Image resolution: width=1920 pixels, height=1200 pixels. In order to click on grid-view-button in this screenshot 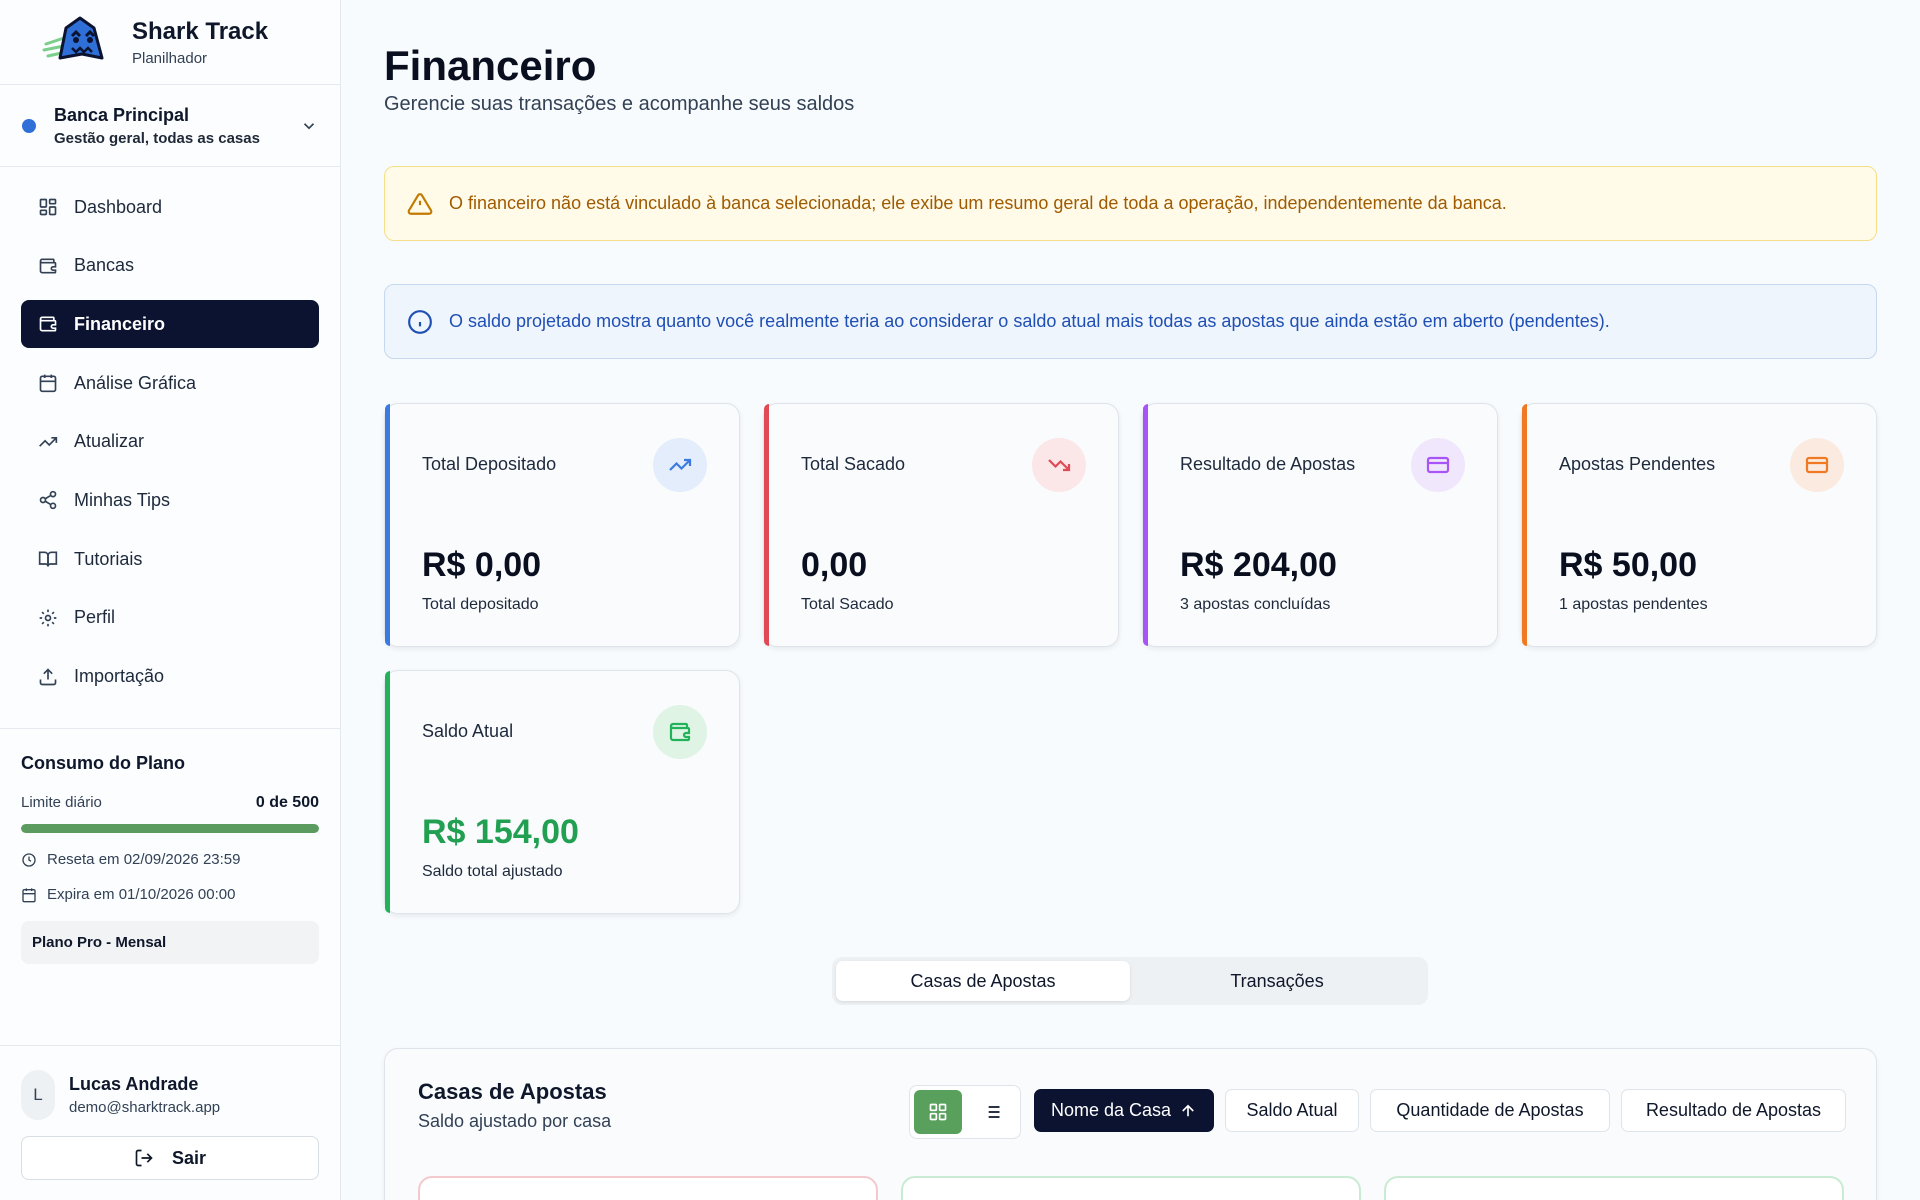, I will do `click(938, 1112)`.